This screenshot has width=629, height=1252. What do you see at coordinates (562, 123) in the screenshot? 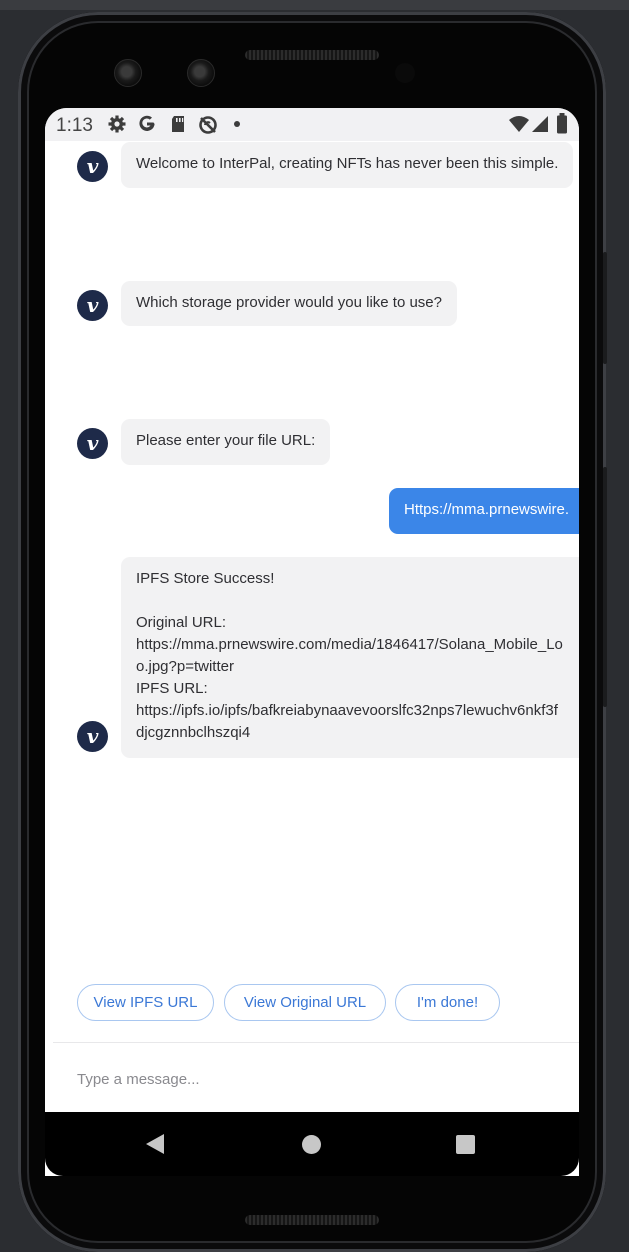
I see `battery-icon` at bounding box center [562, 123].